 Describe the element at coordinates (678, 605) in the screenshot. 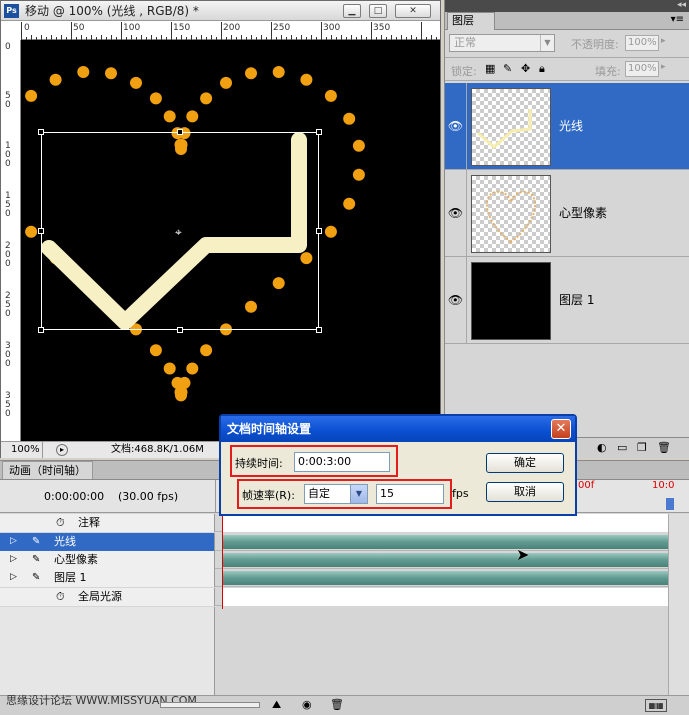

I see `timeline-scrollbar` at that location.